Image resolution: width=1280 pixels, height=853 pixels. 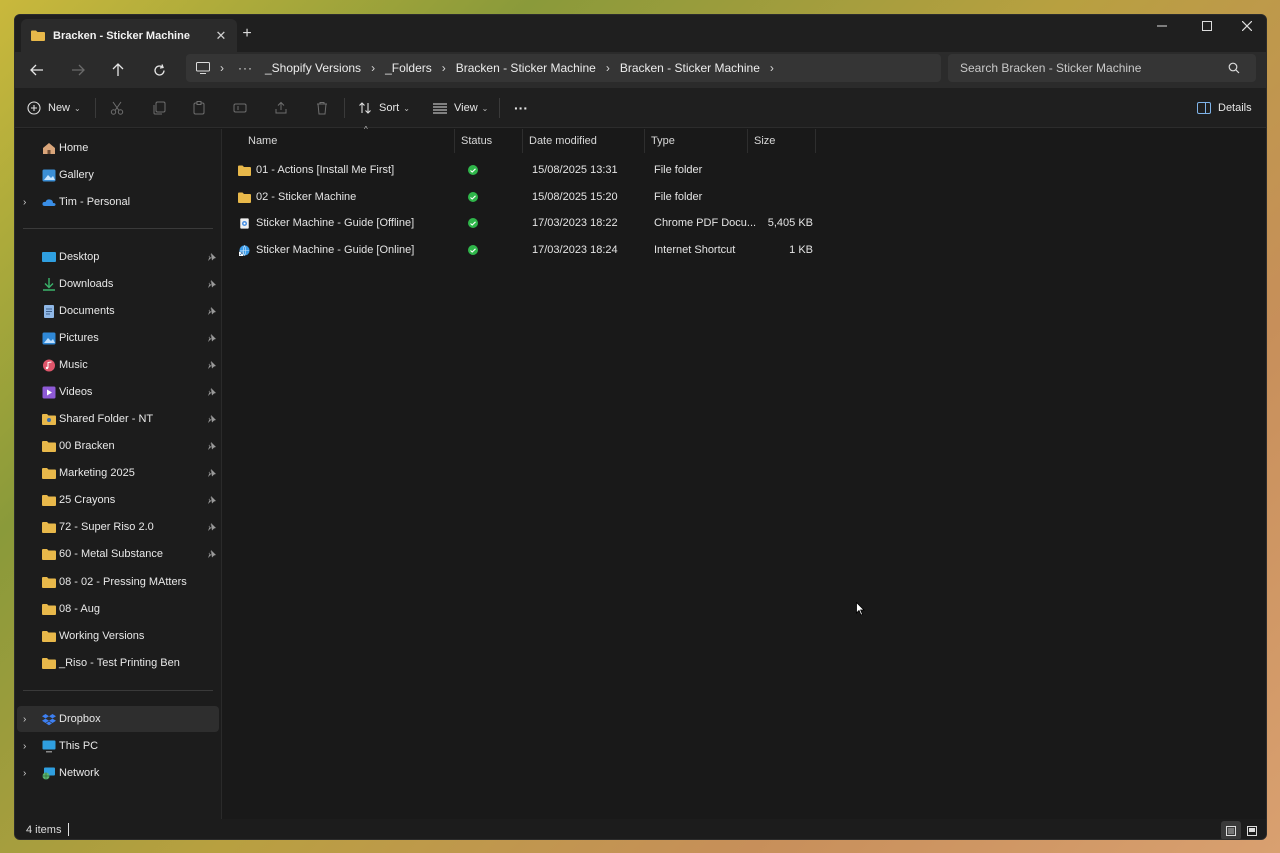 I want to click on sidebar-item-shared-folder: Shared Folder - NT, so click(x=118, y=419).